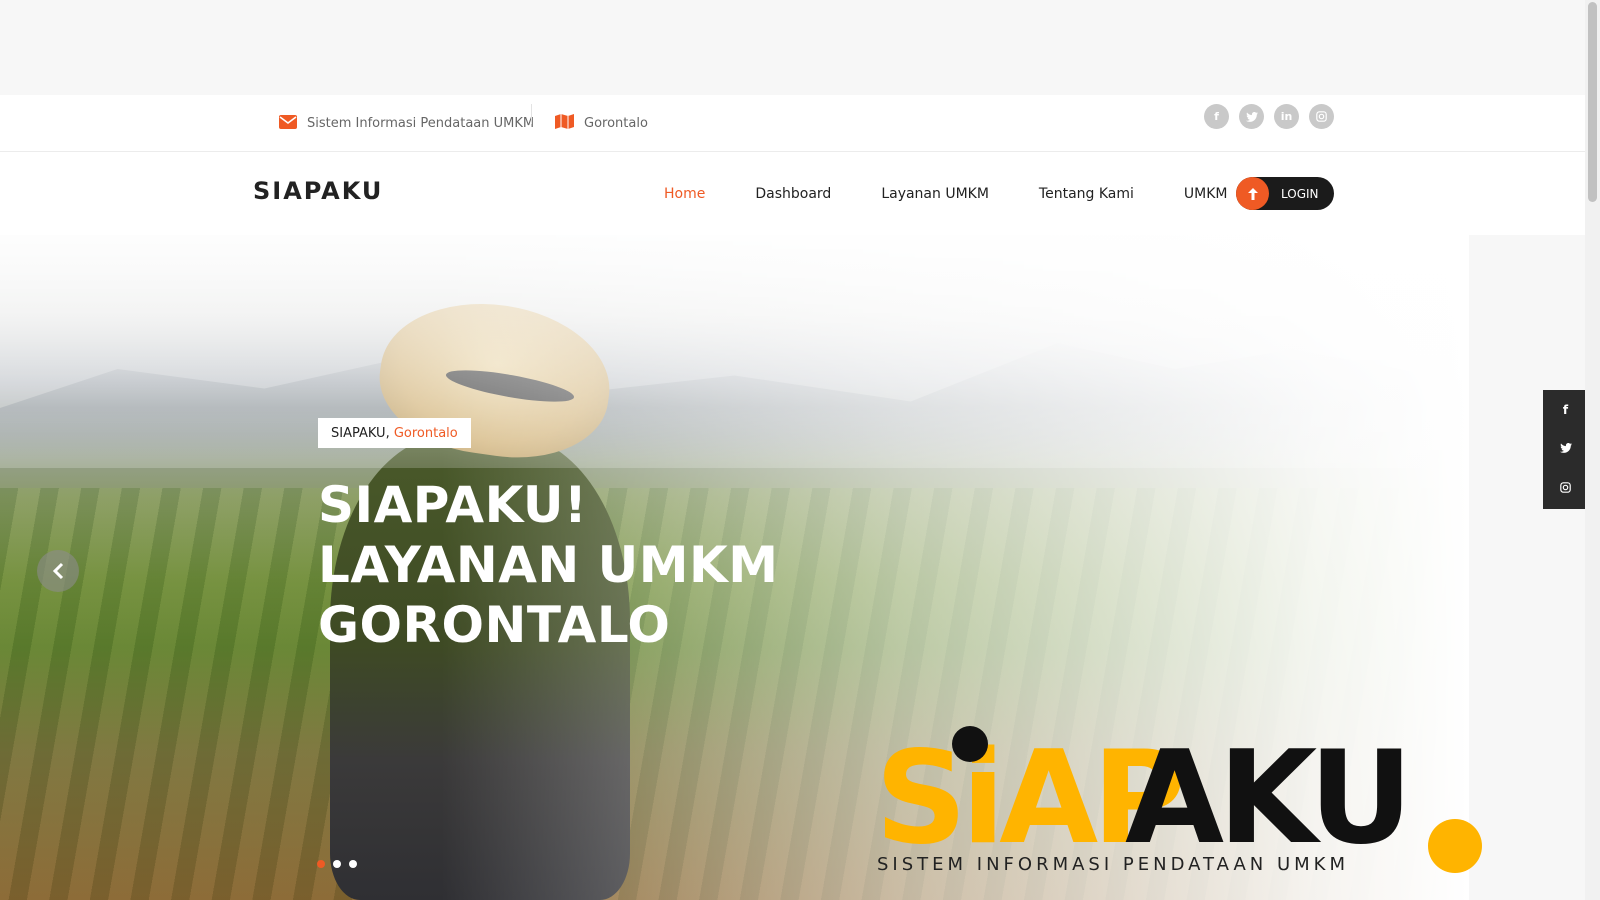  What do you see at coordinates (453, 505) in the screenshot?
I see `hero-headline-line1: SIAPAKU!` at bounding box center [453, 505].